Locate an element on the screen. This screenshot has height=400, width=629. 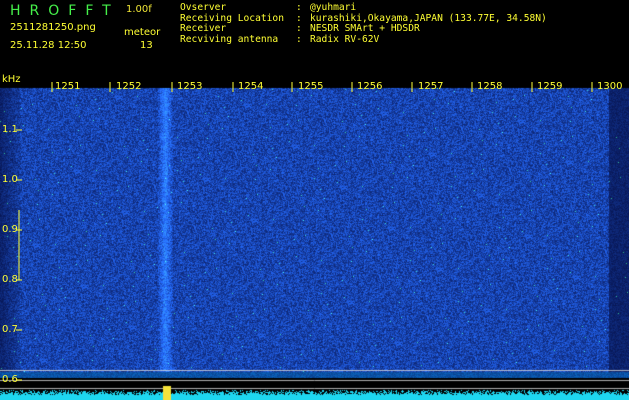
time-label-1300: 1300 is located at coordinates (610, 86).